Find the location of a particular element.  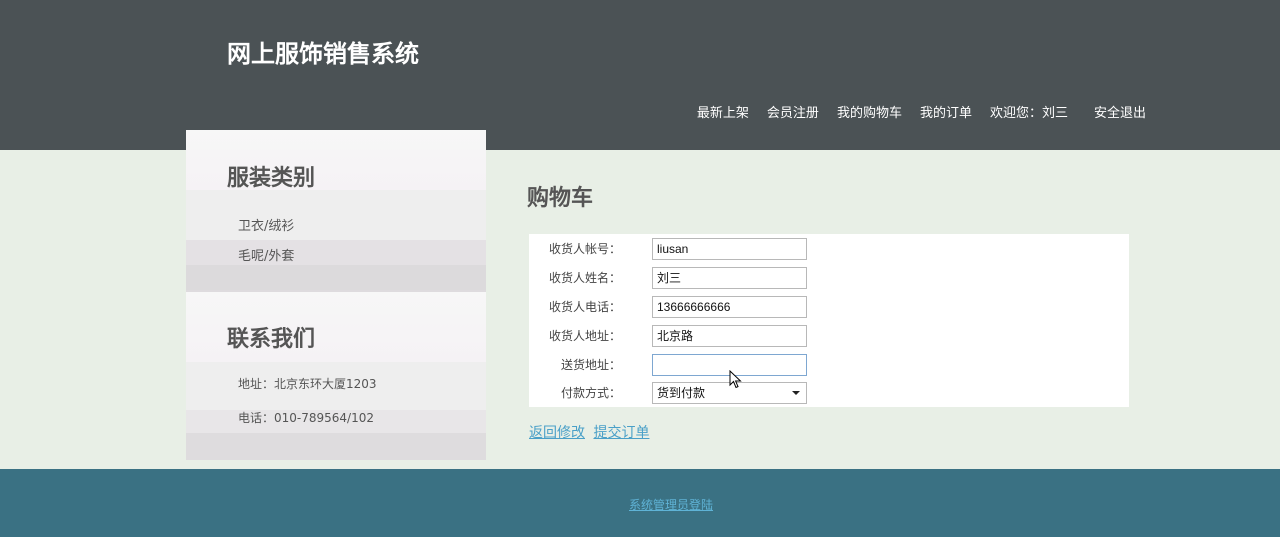

mouse-cursor-icon is located at coordinates (735, 379).